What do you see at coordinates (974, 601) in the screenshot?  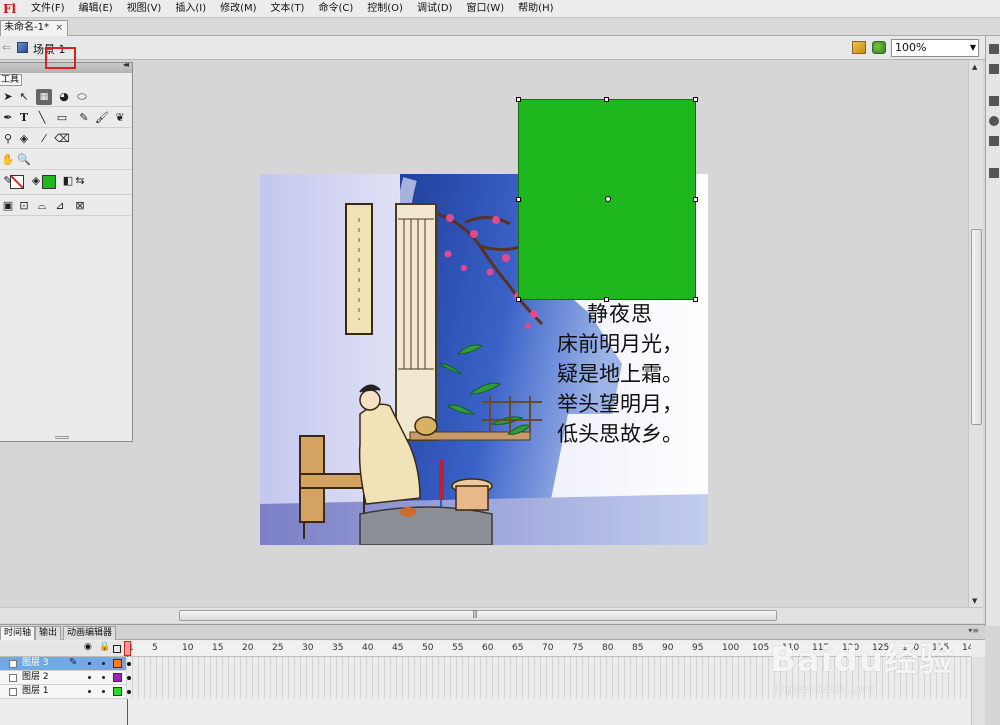 I see `scroll-down-icon: ▼` at bounding box center [974, 601].